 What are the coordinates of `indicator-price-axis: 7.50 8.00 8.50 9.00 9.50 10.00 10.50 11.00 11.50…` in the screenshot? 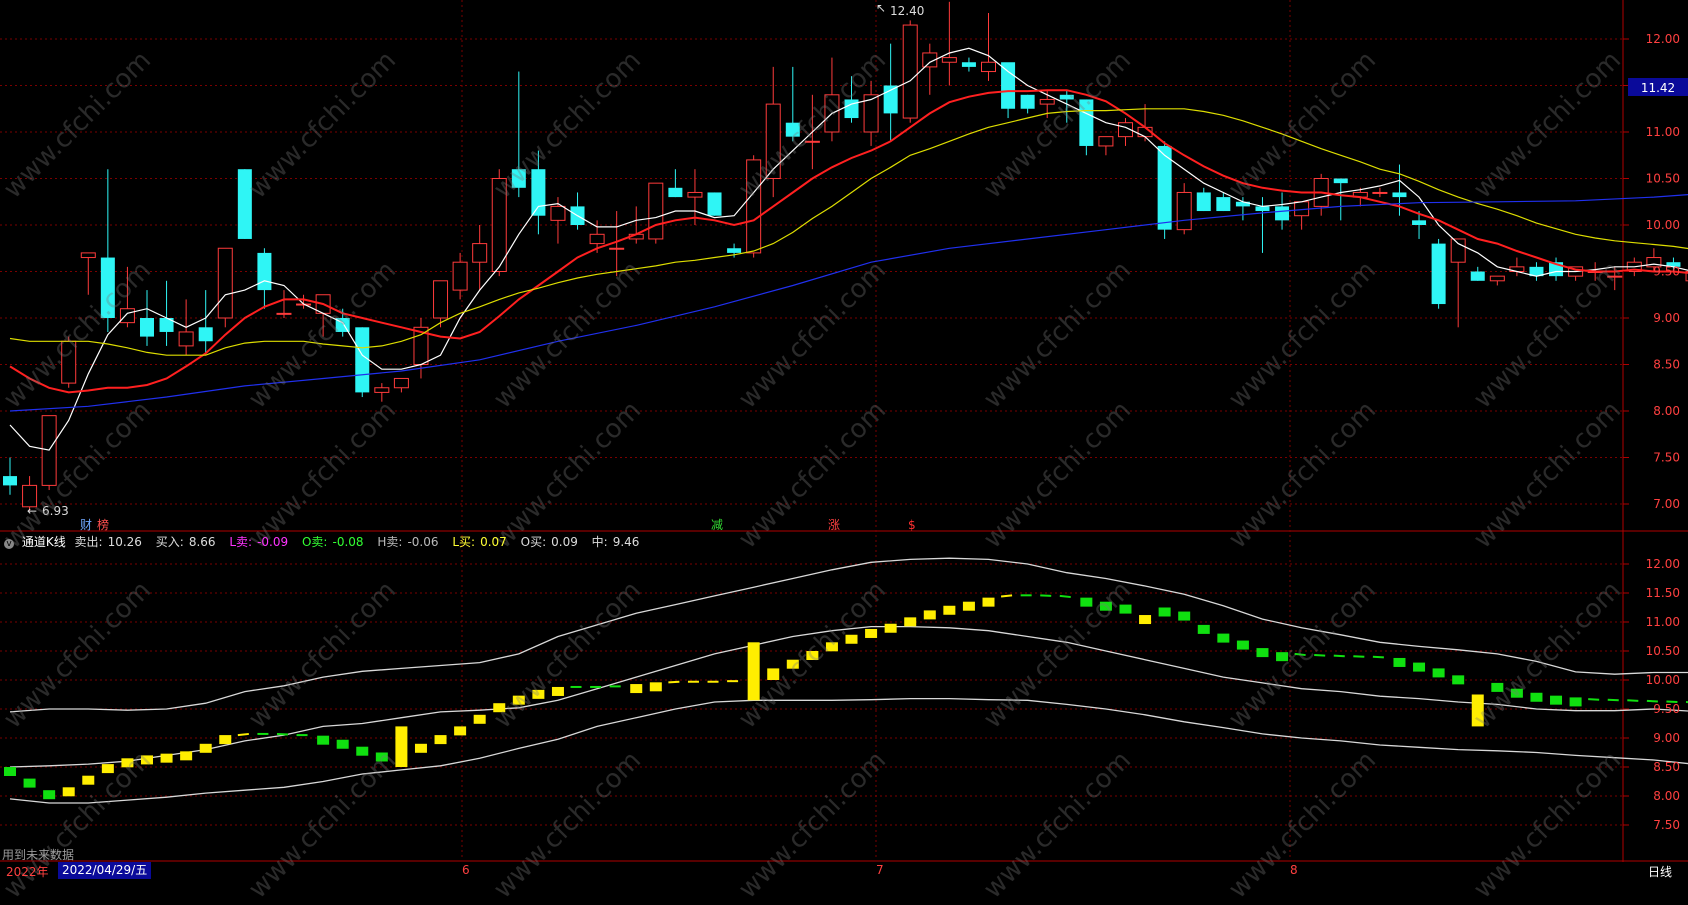 It's located at (1651, 694).